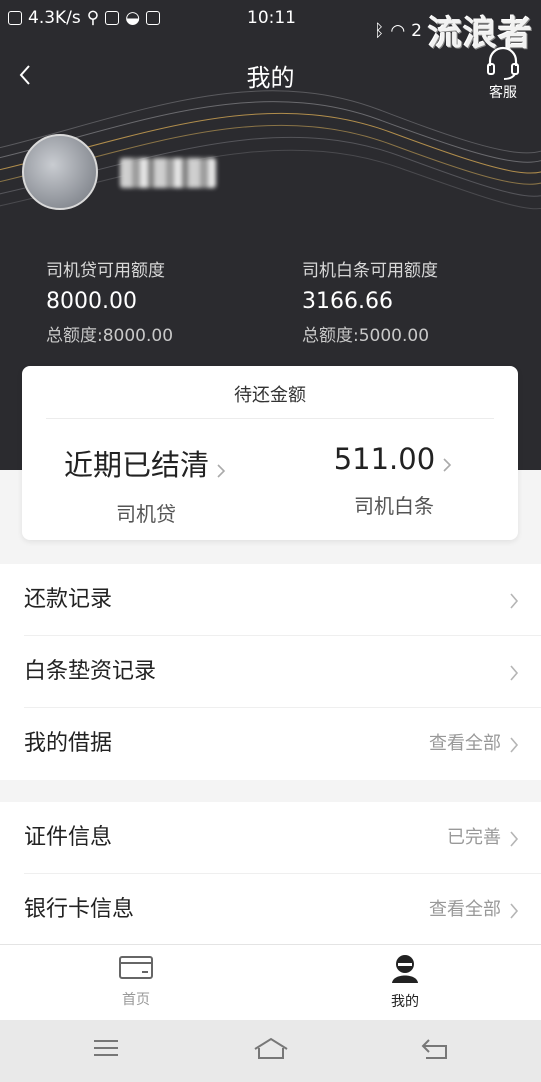 The height and width of the screenshot is (1082, 541). I want to click on status-bar: 4.3K/s ⚲ ◒ 10:11 ᛒ ◠ 2 流浪者, so click(270, 27).